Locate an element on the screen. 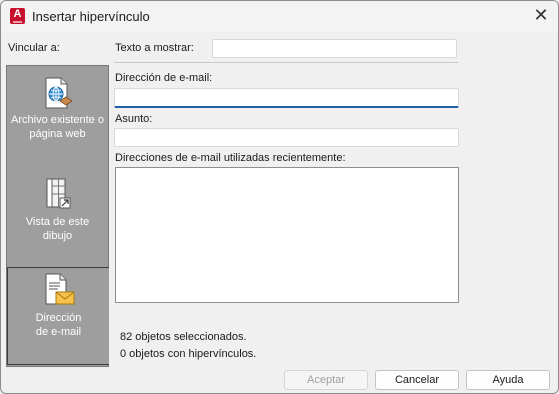 This screenshot has height=394, width=559. link-to-drawing-view-label-1: Vista de este is located at coordinates (57, 222).